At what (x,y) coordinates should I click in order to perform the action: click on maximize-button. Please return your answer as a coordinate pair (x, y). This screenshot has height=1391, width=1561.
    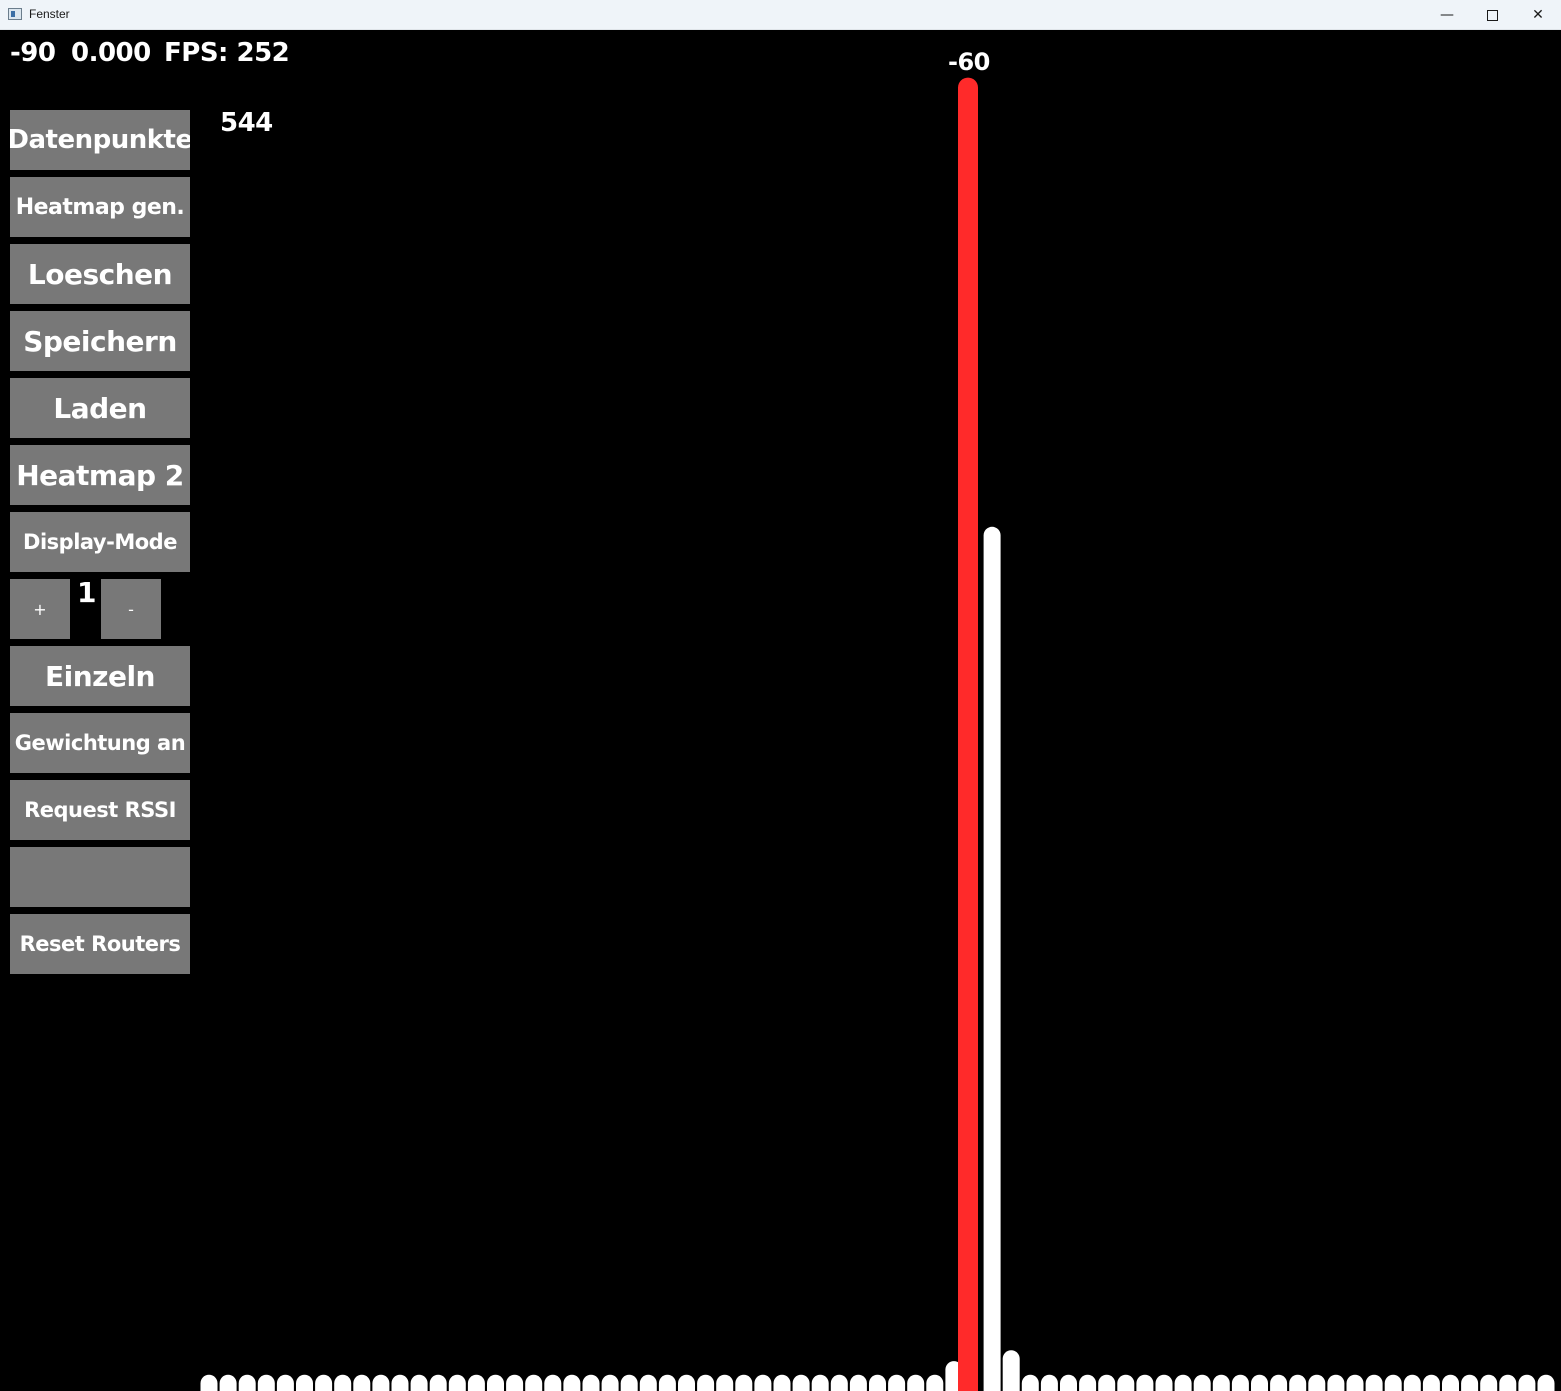
    Looking at the image, I should click on (1492, 15).